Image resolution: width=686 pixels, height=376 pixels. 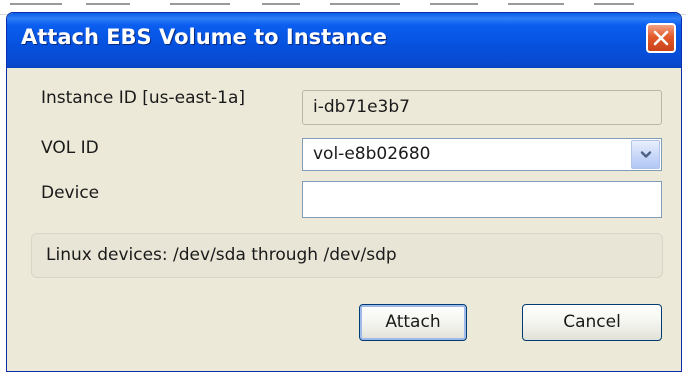 I want to click on chevron-down-icon, so click(x=646, y=154).